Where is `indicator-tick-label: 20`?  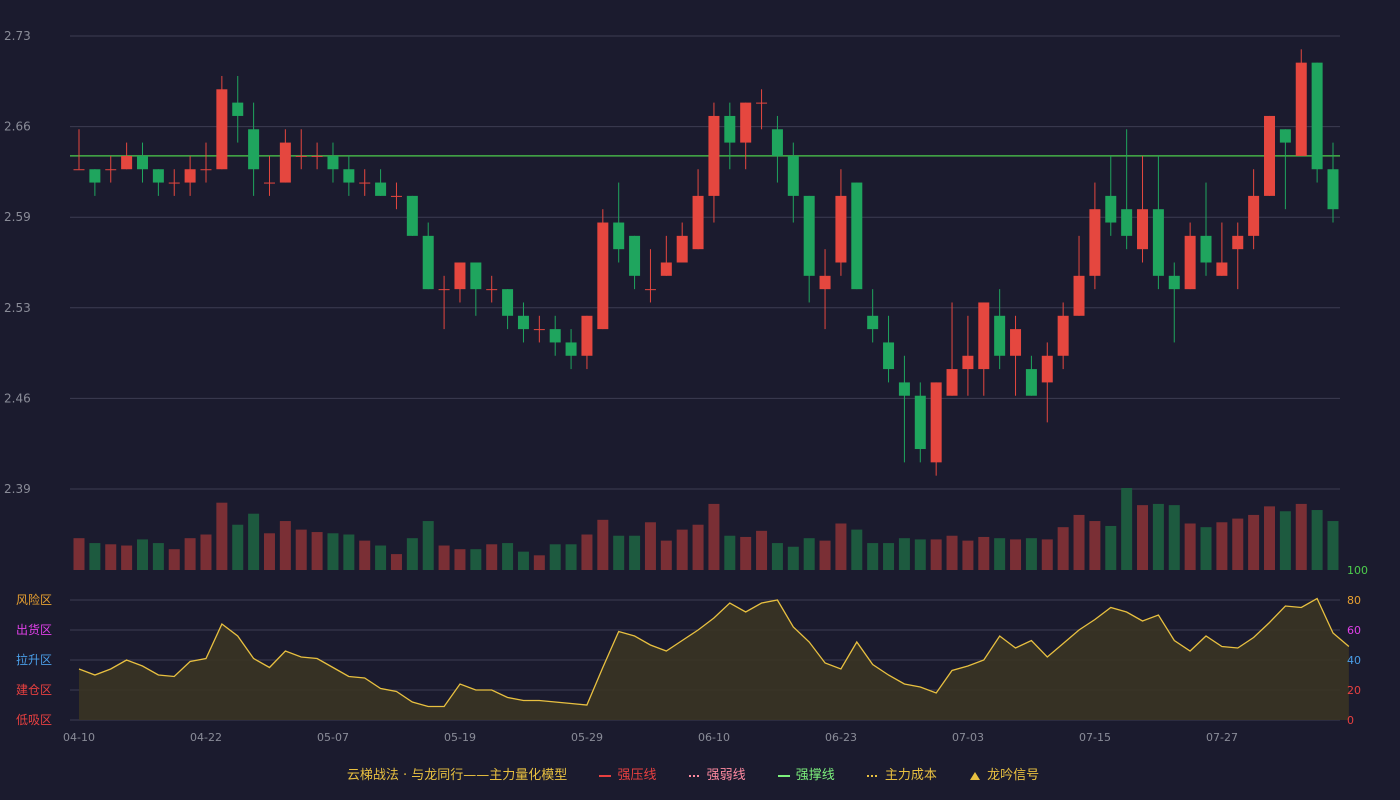
indicator-tick-label: 20 is located at coordinates (1354, 690).